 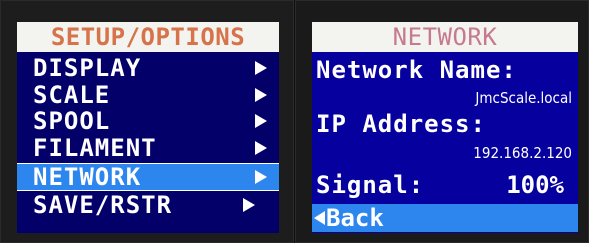 I want to click on signal-label: Signal:, so click(x=370, y=185).